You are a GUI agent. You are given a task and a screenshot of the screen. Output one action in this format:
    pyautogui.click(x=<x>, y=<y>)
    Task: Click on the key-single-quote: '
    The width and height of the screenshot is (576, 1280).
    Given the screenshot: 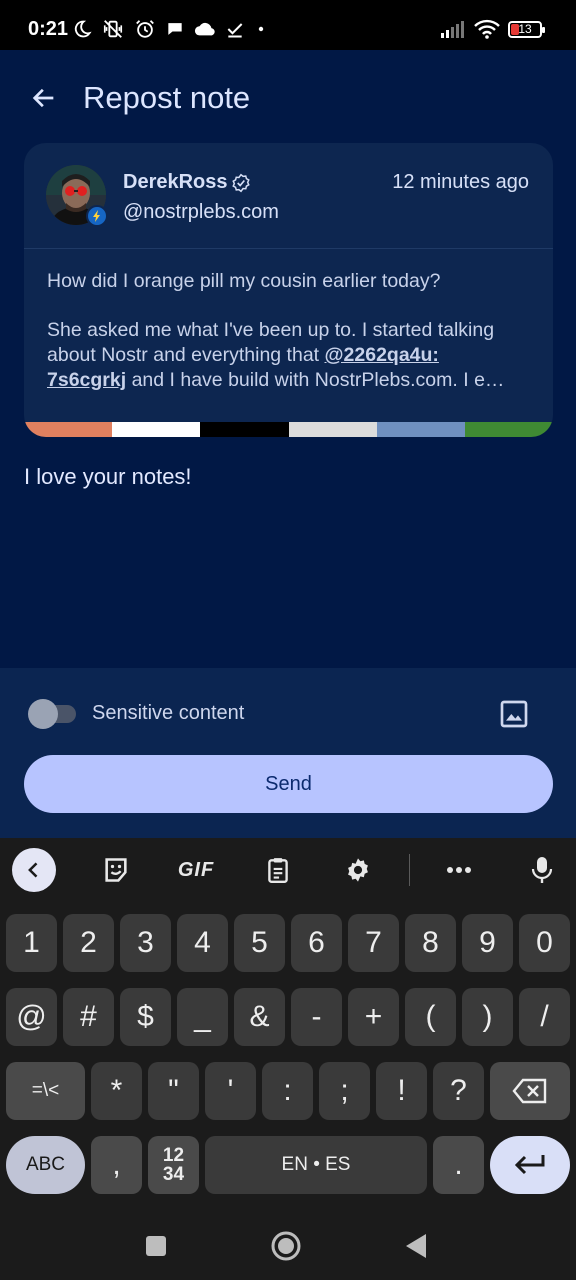 What is the action you would take?
    pyautogui.click(x=230, y=1091)
    